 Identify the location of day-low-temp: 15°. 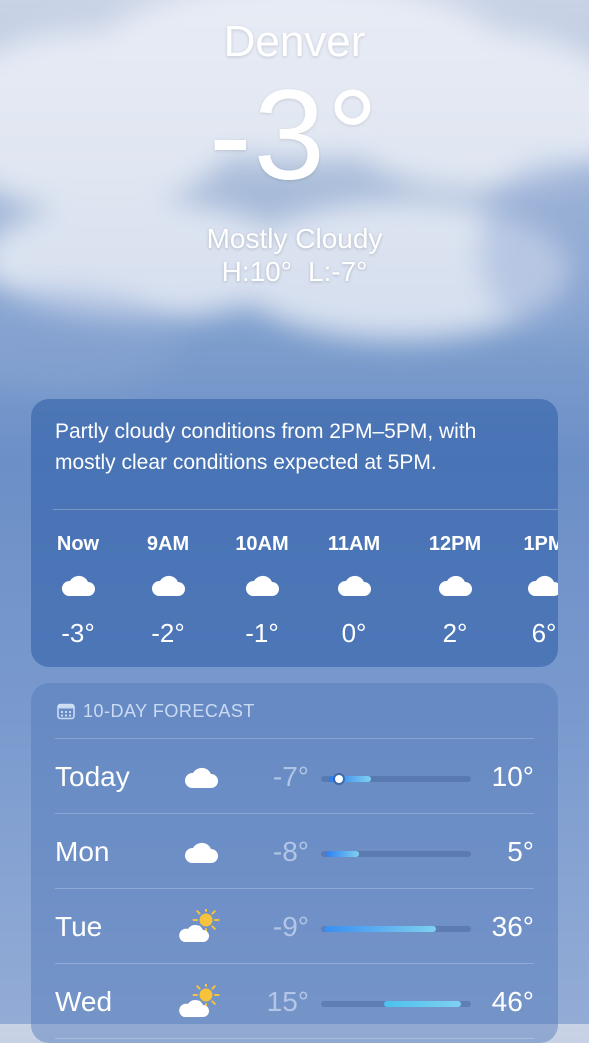
(287, 1001).